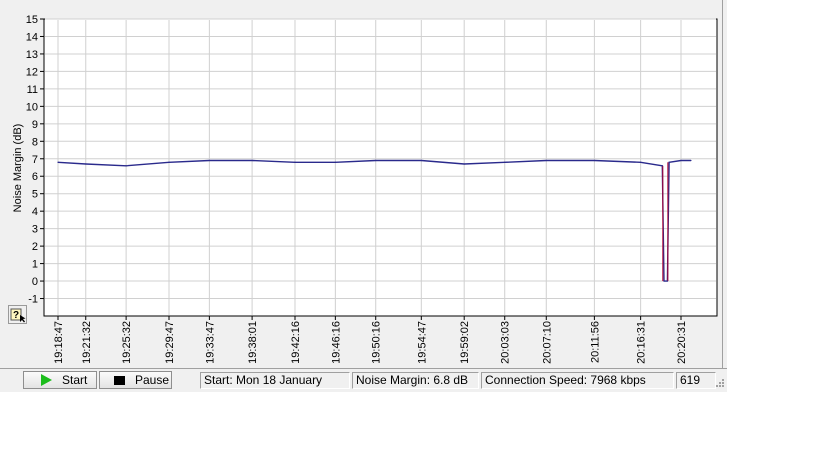 This screenshot has width=819, height=460. Describe the element at coordinates (35, 177) in the screenshot. I see `y-tick-label: 6` at that location.